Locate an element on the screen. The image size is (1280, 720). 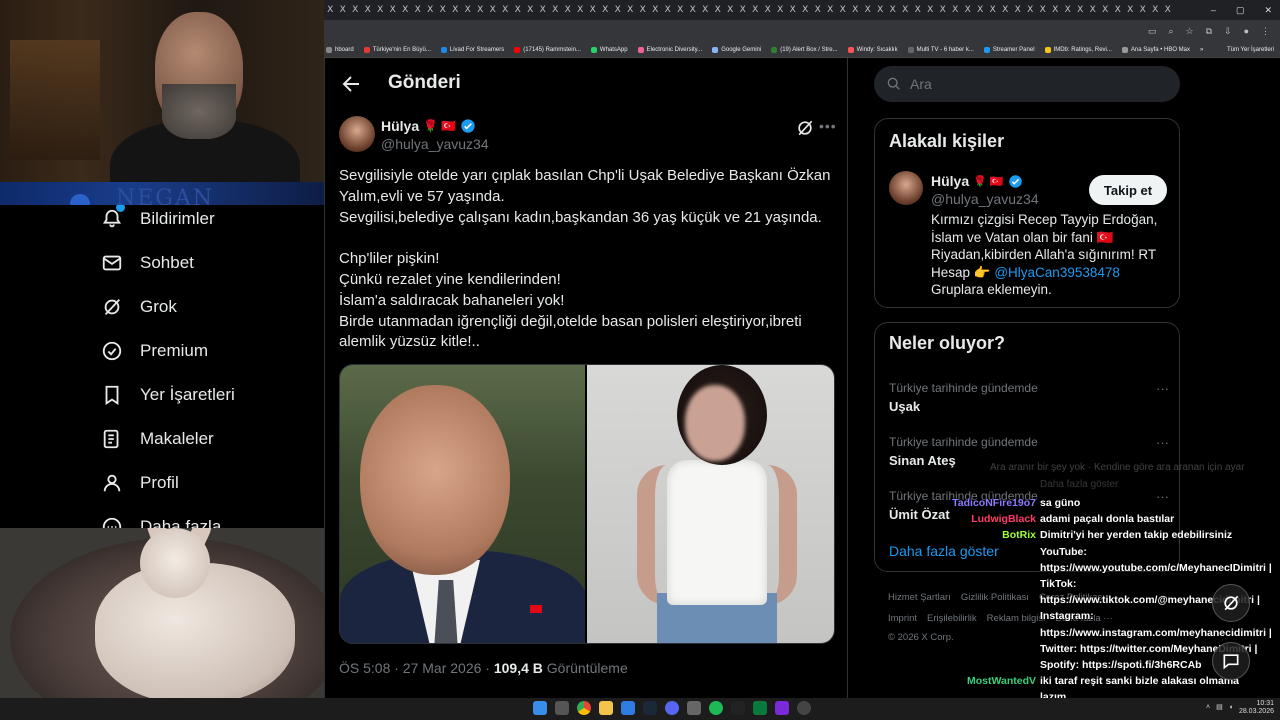
chat-username: BotRix is located at coordinates (990, 535).